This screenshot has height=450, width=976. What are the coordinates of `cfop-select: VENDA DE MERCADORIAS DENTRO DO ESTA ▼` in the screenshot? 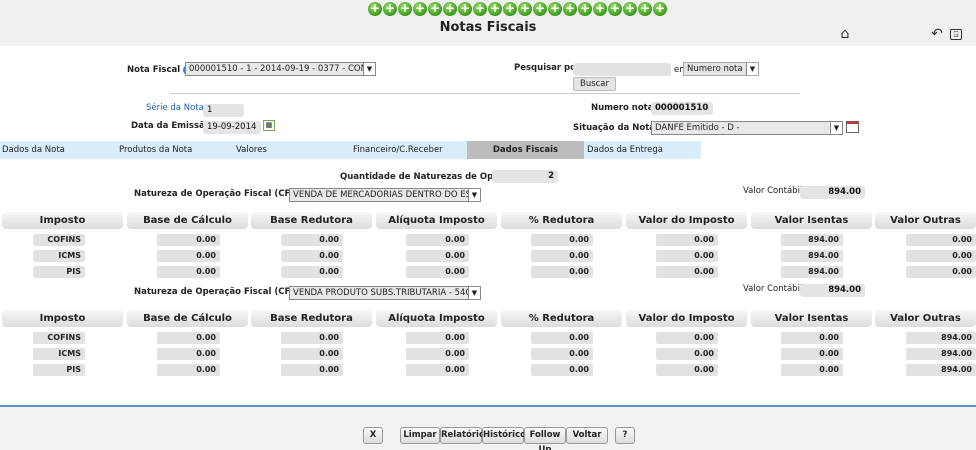 It's located at (385, 195).